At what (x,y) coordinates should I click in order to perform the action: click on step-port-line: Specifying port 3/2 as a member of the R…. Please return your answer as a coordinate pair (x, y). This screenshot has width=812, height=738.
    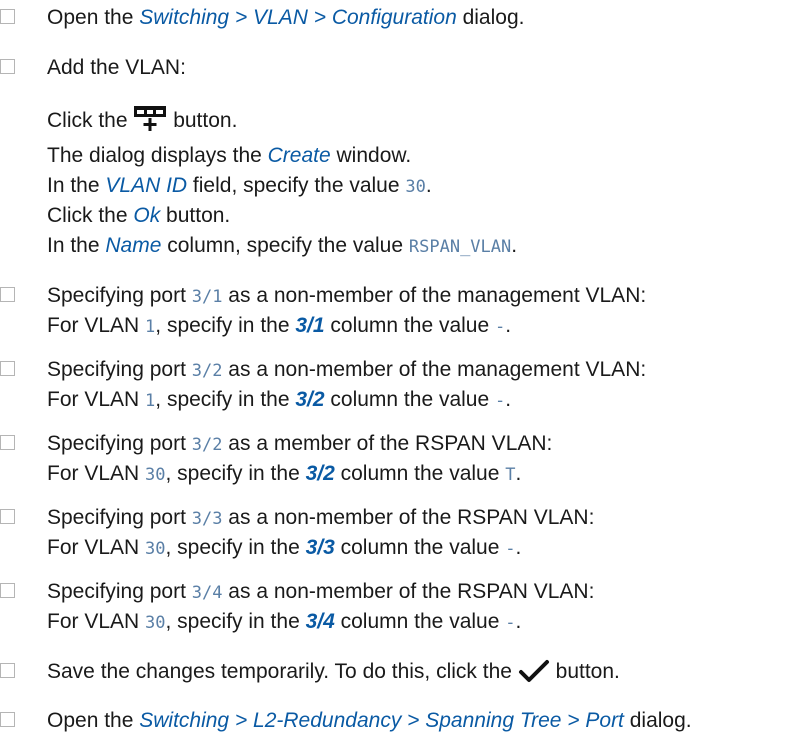
    Looking at the image, I should click on (300, 443).